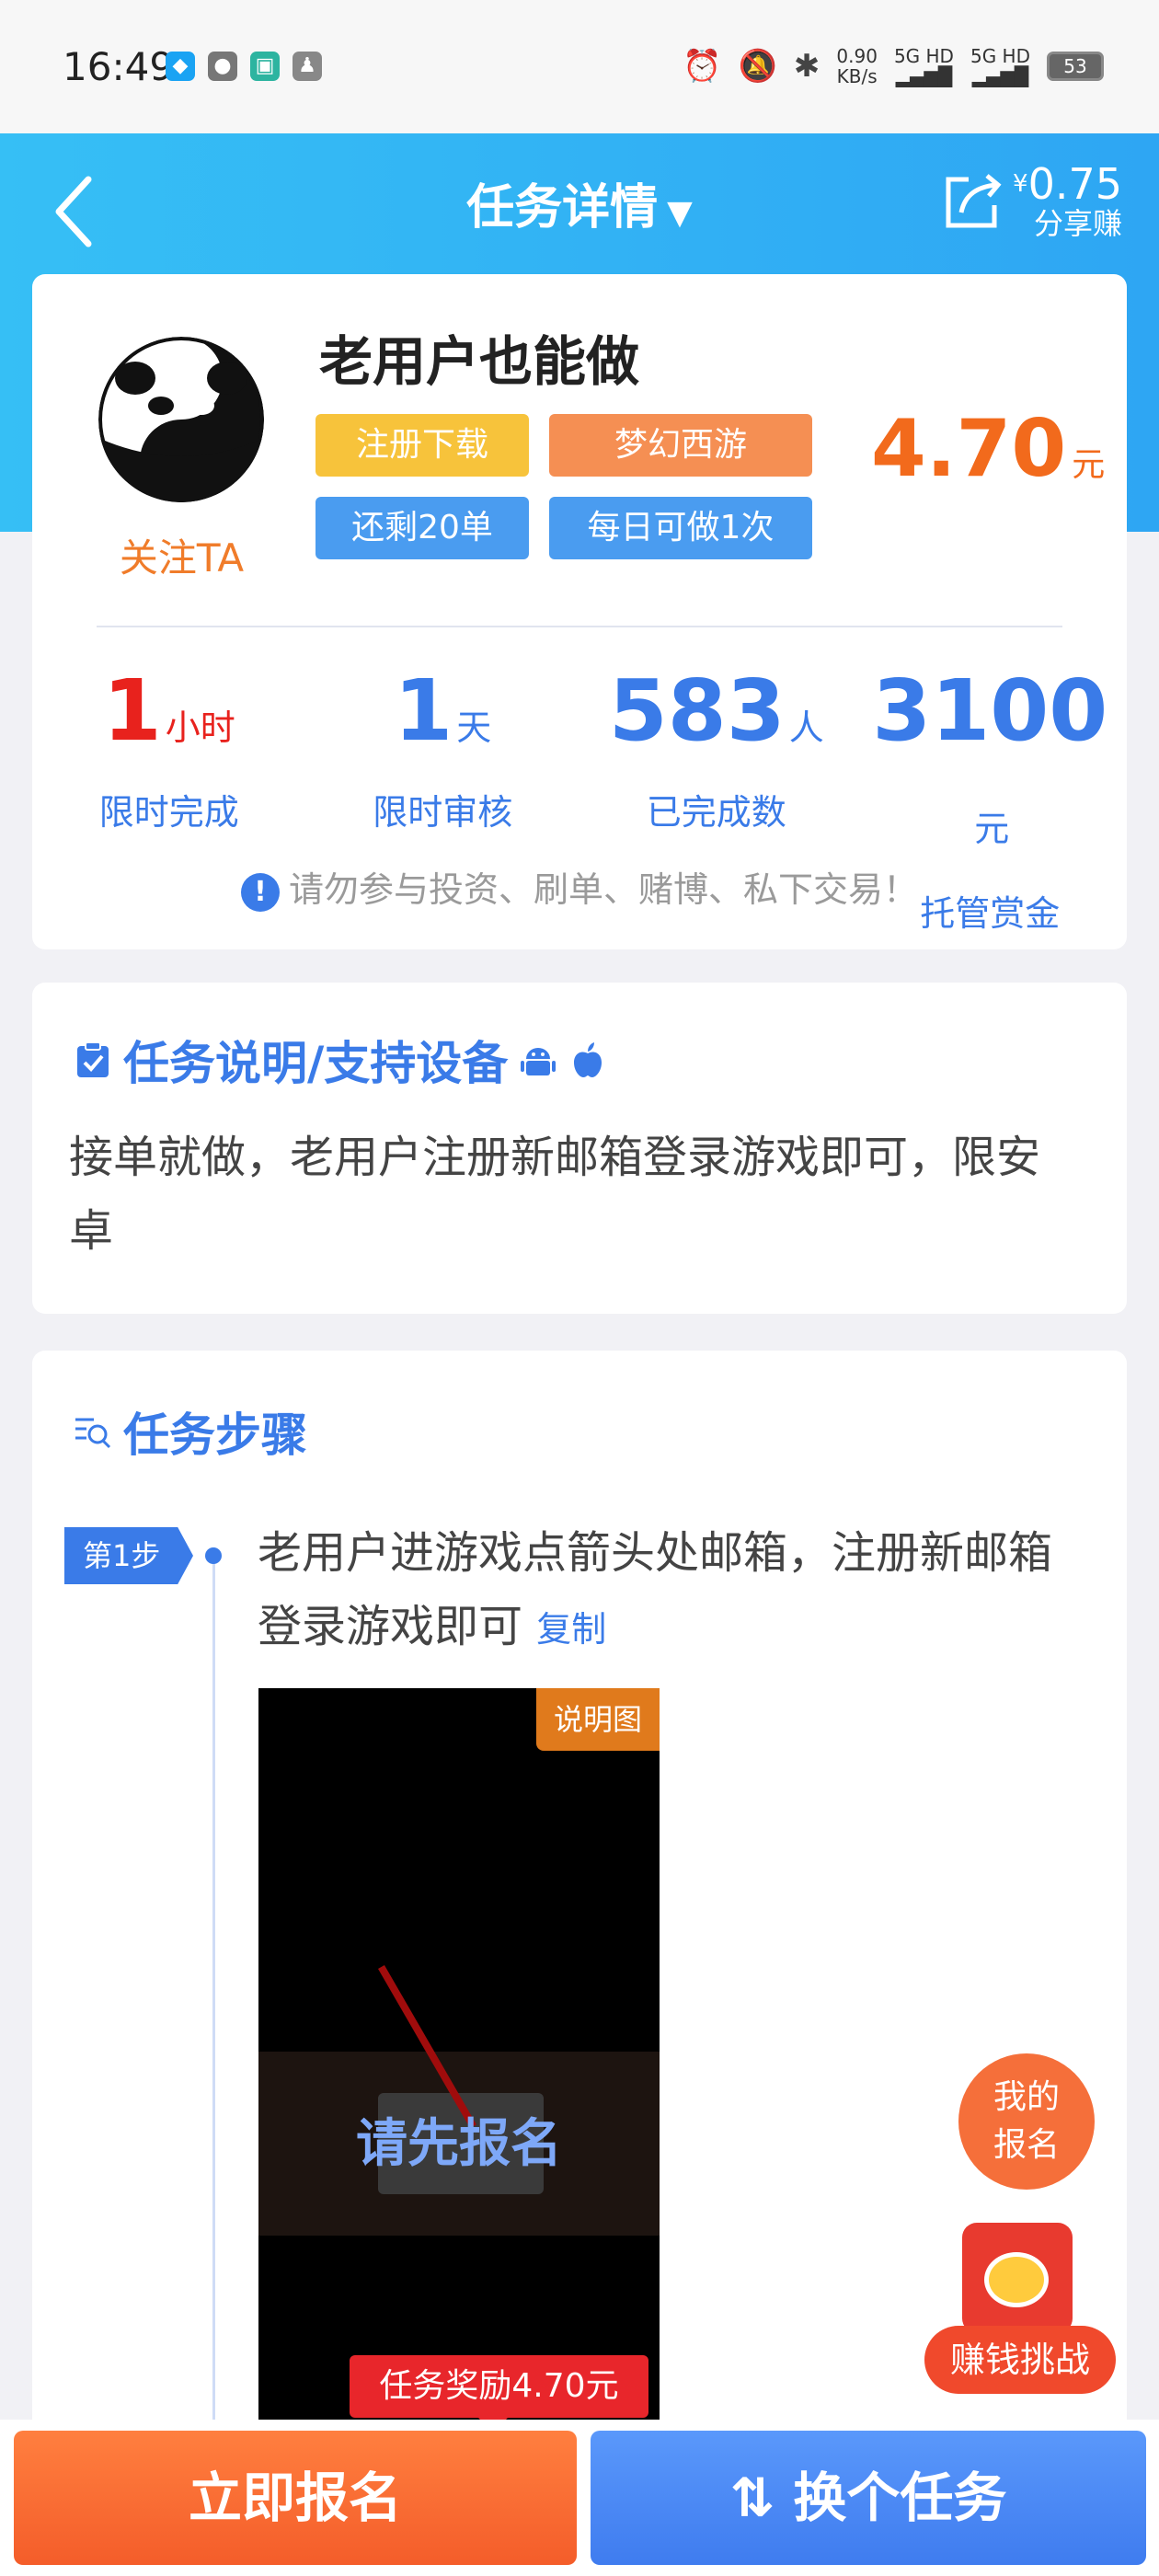 The width and height of the screenshot is (1159, 2576). What do you see at coordinates (857, 66) in the screenshot?
I see `net-speed: 0.90 KB/s` at bounding box center [857, 66].